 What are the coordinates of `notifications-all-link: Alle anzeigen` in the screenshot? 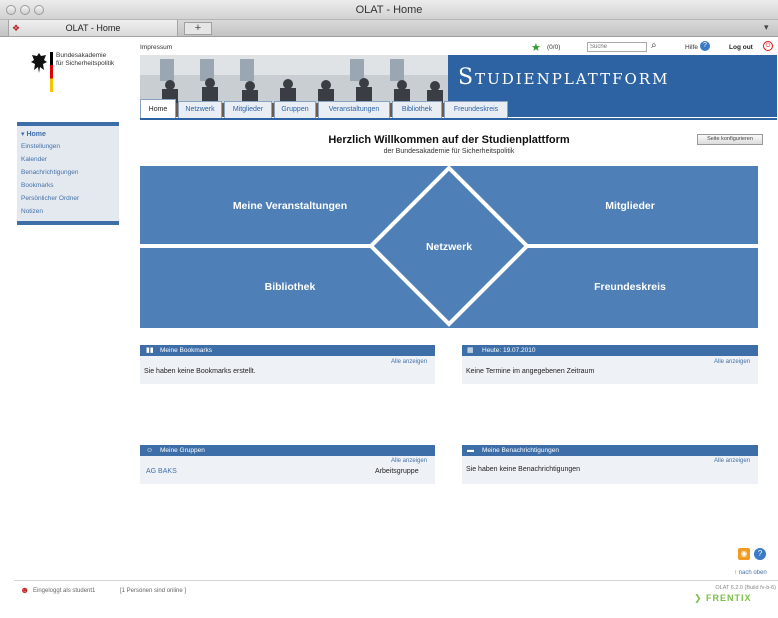 It's located at (732, 461).